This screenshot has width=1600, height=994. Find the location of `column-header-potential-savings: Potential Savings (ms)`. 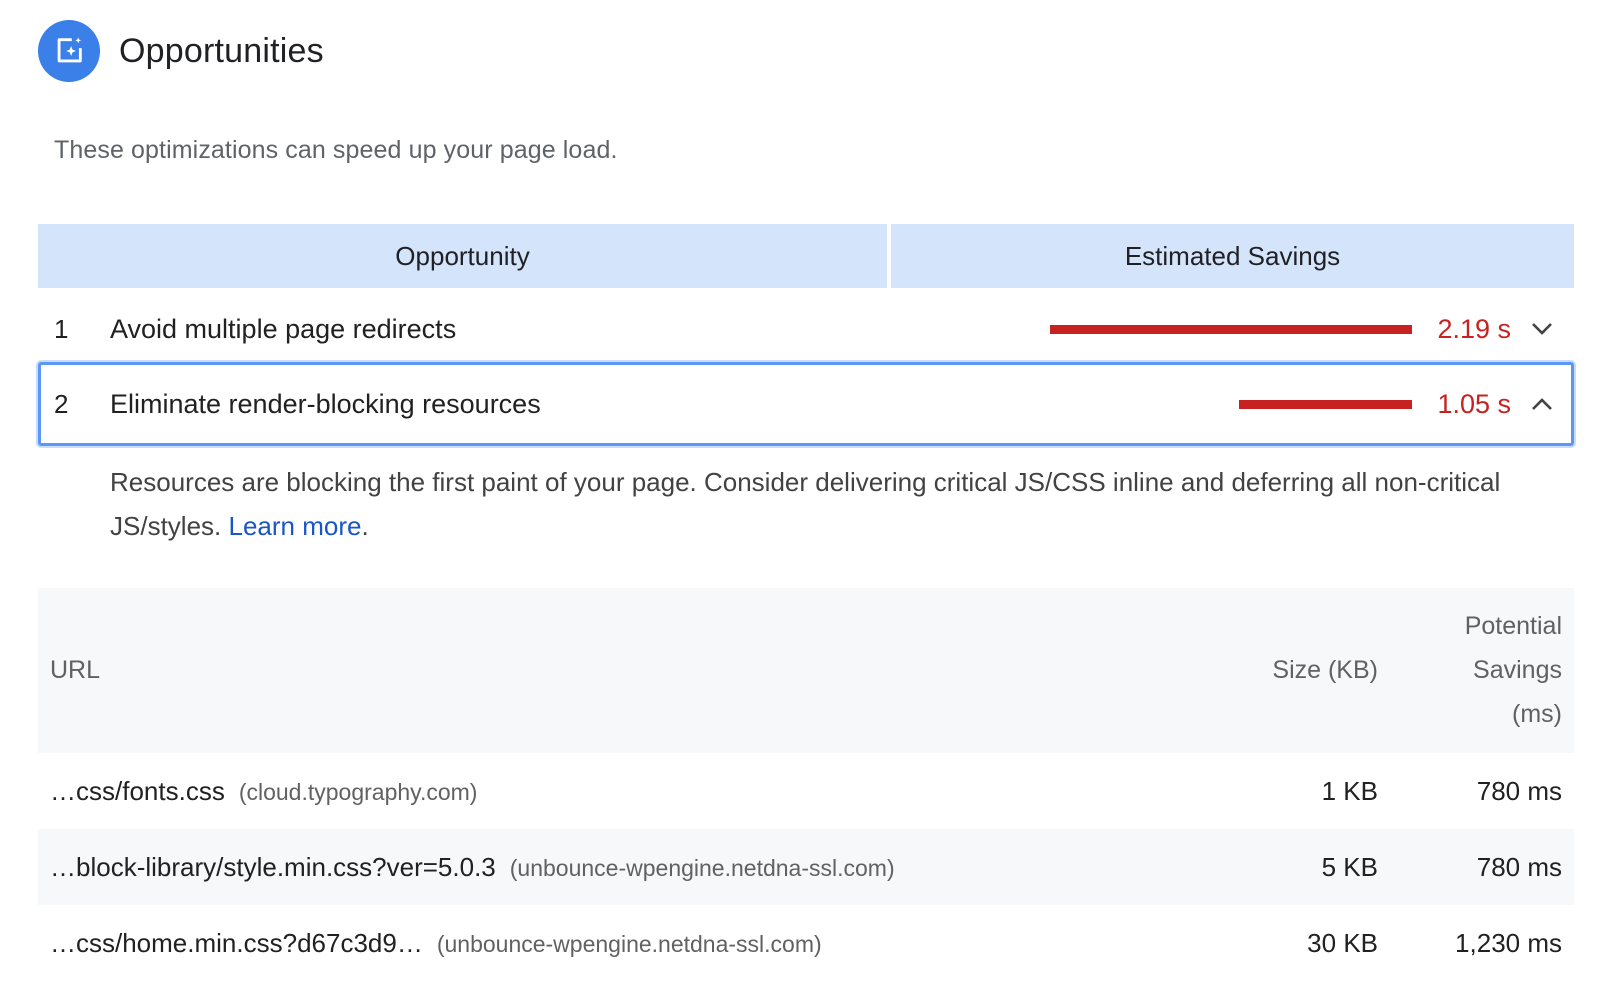

column-header-potential-savings: Potential Savings (ms) is located at coordinates (1513, 670).